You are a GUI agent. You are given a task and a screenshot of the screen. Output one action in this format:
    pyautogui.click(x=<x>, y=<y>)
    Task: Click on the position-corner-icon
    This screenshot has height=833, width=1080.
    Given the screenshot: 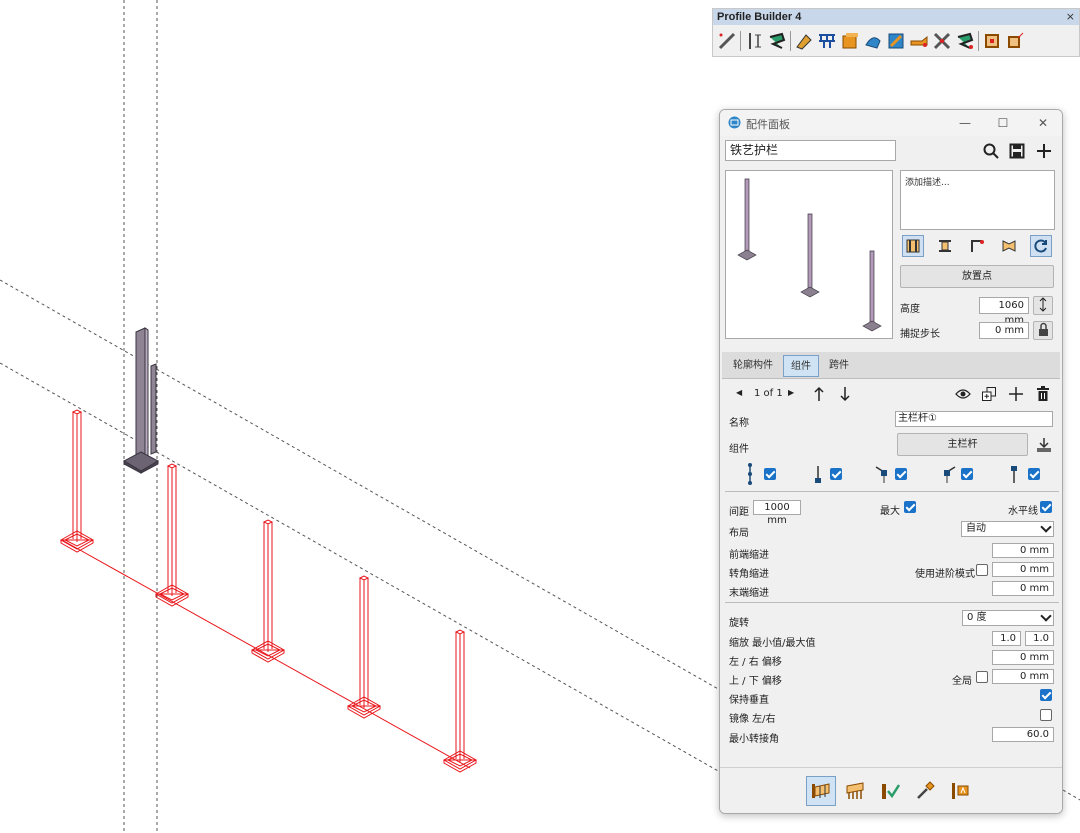 What is the action you would take?
    pyautogui.click(x=949, y=474)
    